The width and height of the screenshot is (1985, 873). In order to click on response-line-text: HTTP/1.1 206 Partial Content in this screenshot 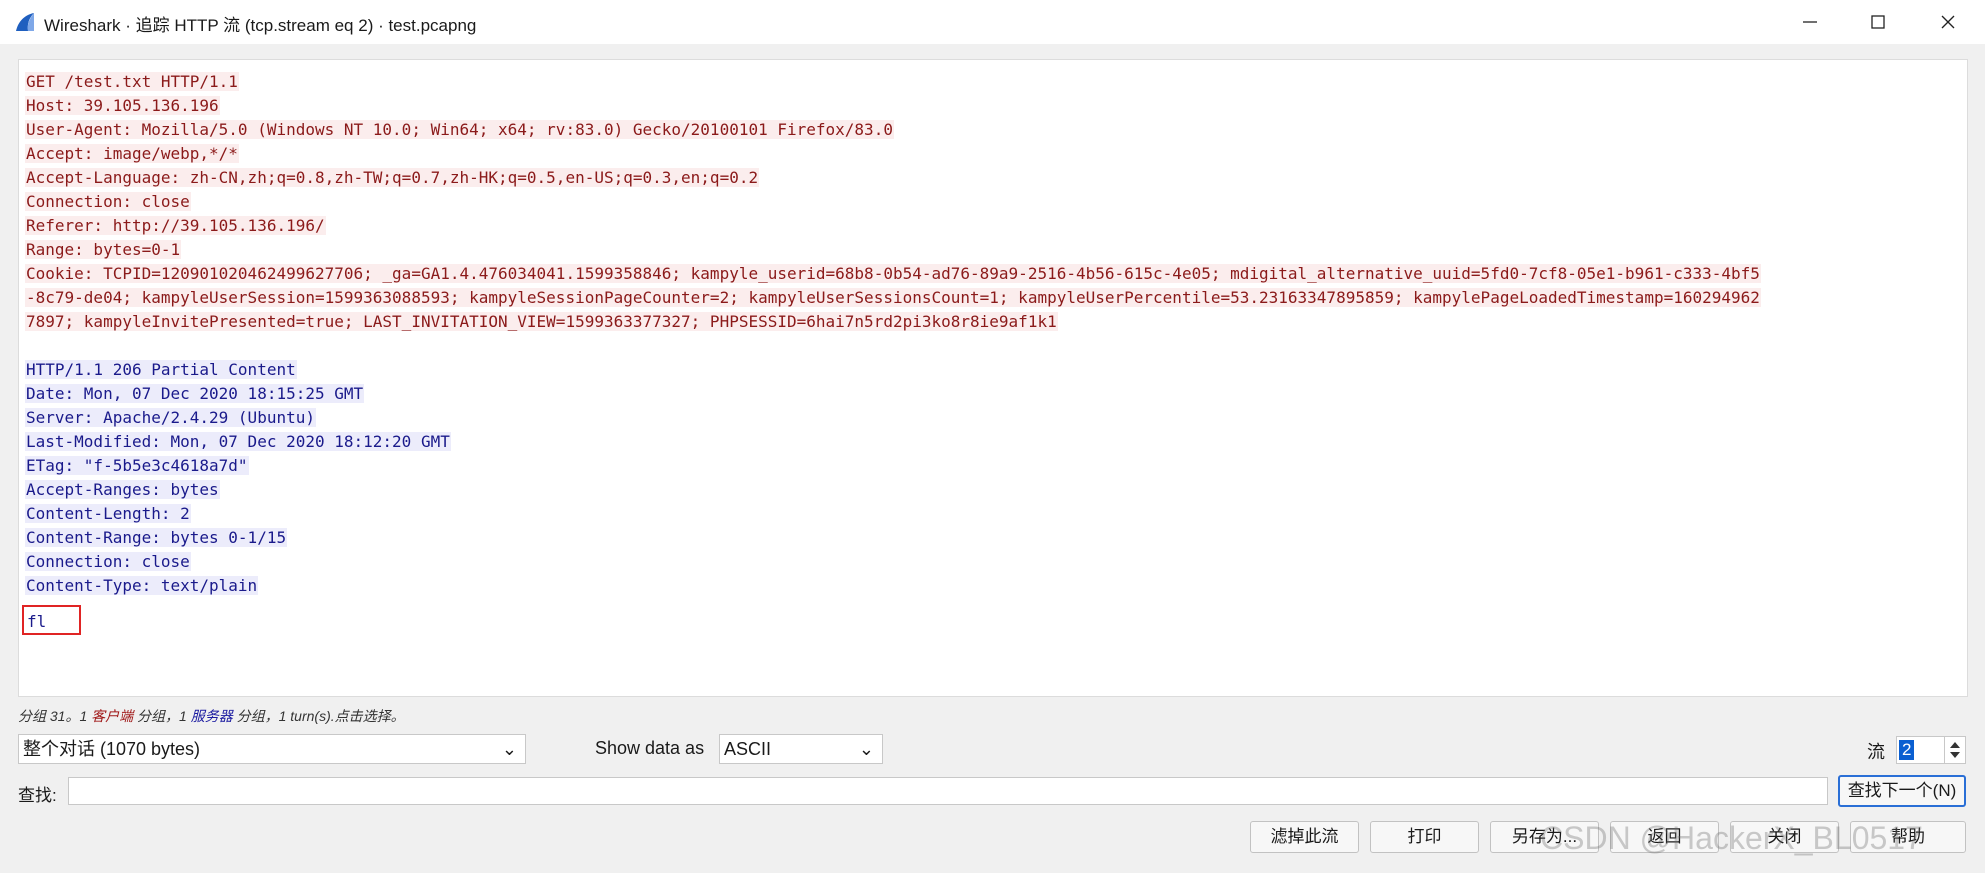, I will do `click(161, 369)`.